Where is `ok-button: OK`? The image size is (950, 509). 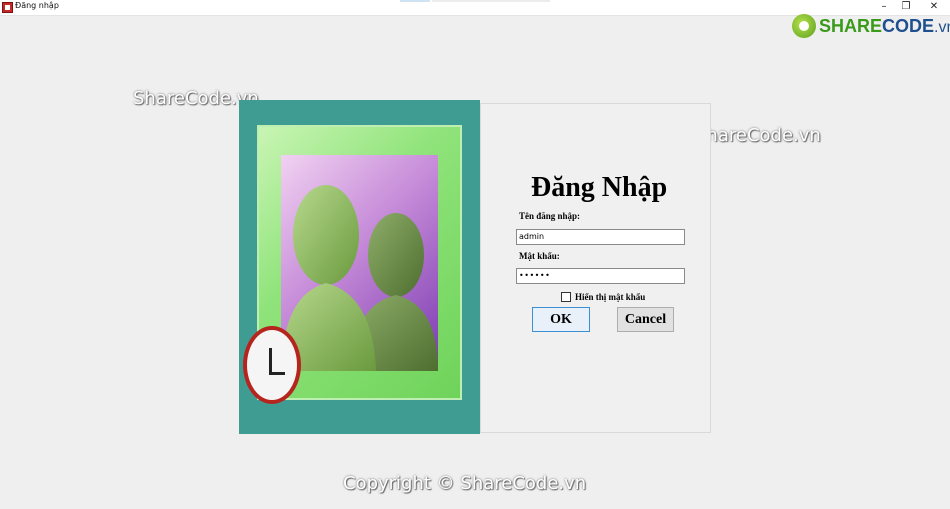 ok-button: OK is located at coordinates (561, 319).